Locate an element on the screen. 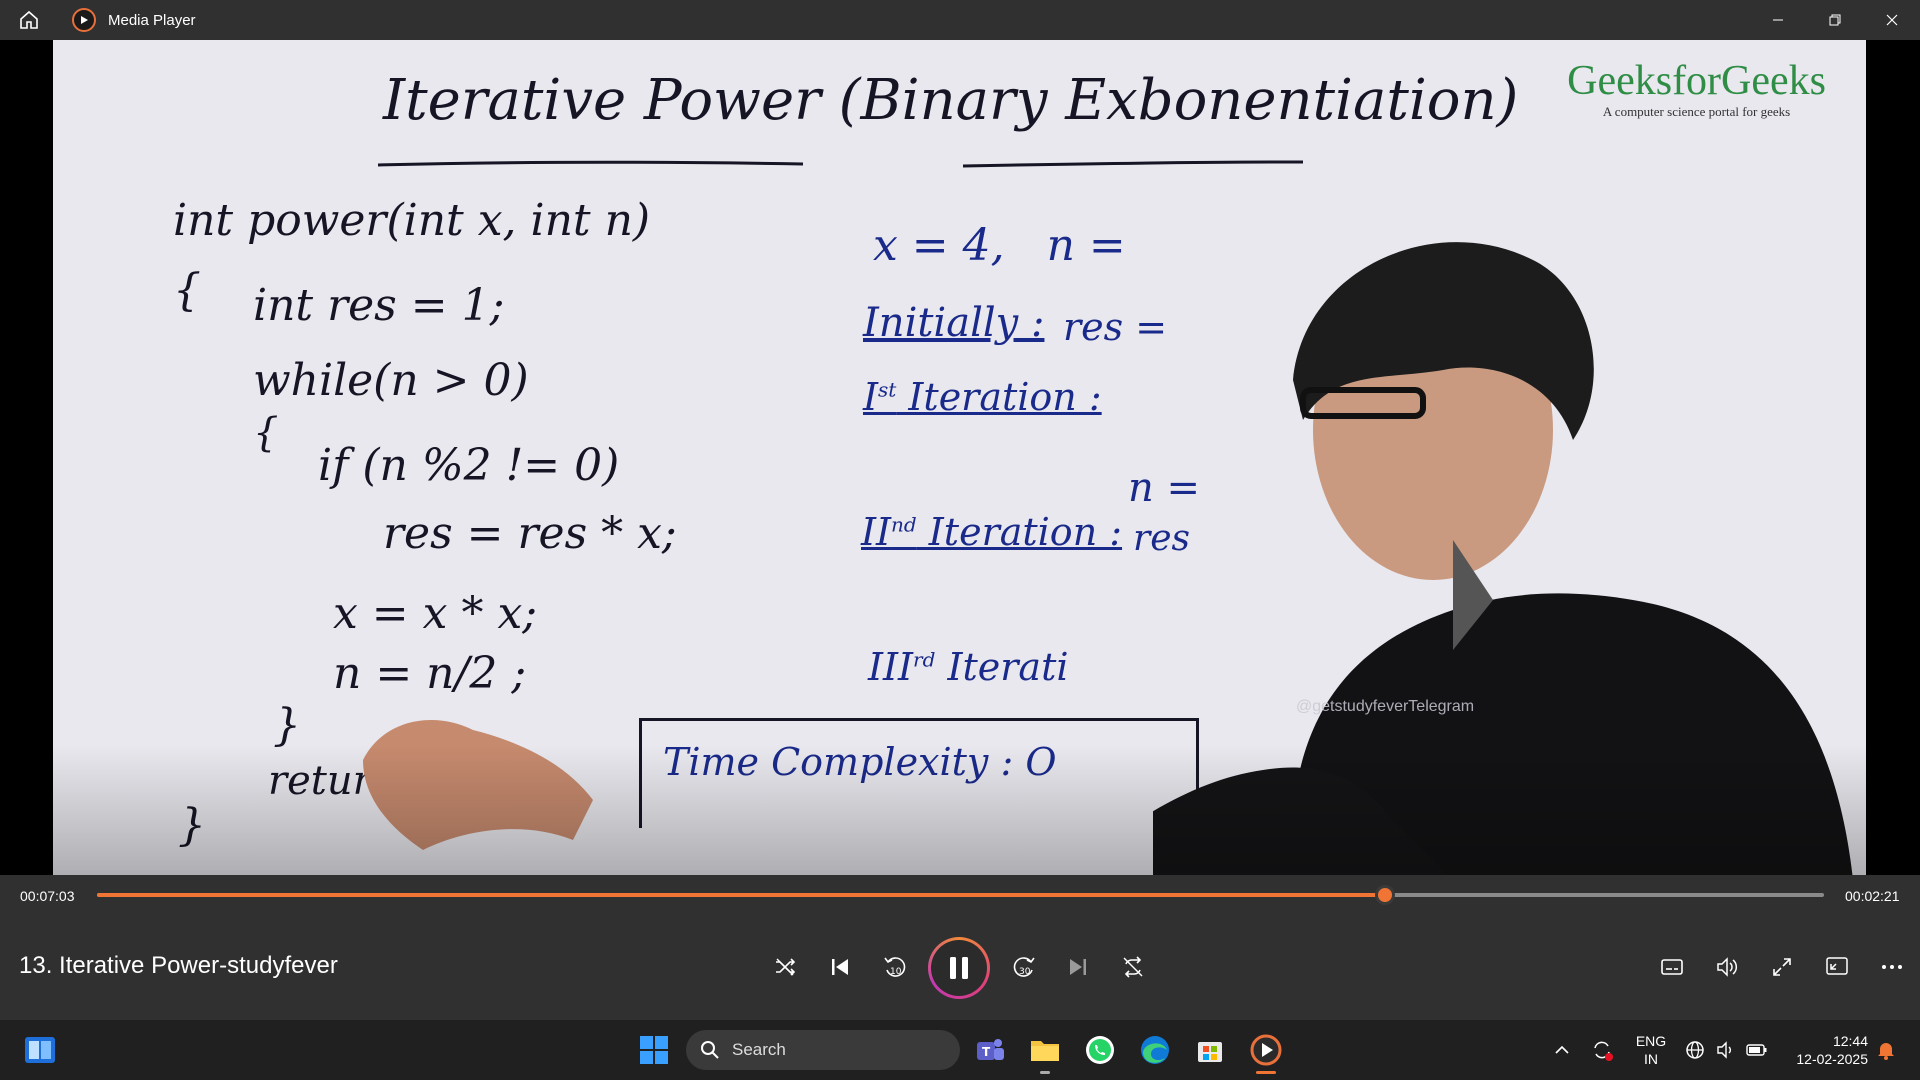 Image resolution: width=1920 pixels, height=1080 pixels. repeat-button is located at coordinates (1133, 967).